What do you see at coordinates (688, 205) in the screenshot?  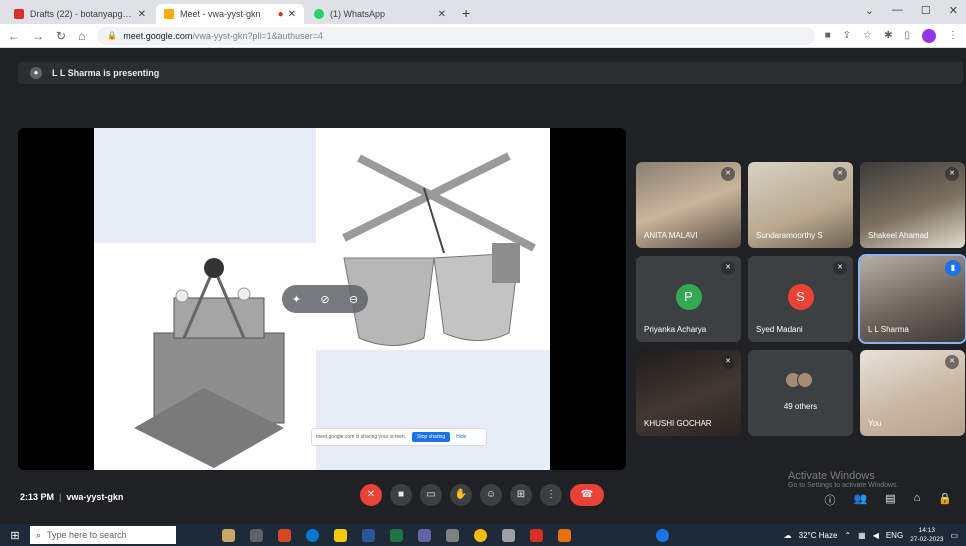 I see `participant-tile: ✕ ANITA MALAVI` at bounding box center [688, 205].